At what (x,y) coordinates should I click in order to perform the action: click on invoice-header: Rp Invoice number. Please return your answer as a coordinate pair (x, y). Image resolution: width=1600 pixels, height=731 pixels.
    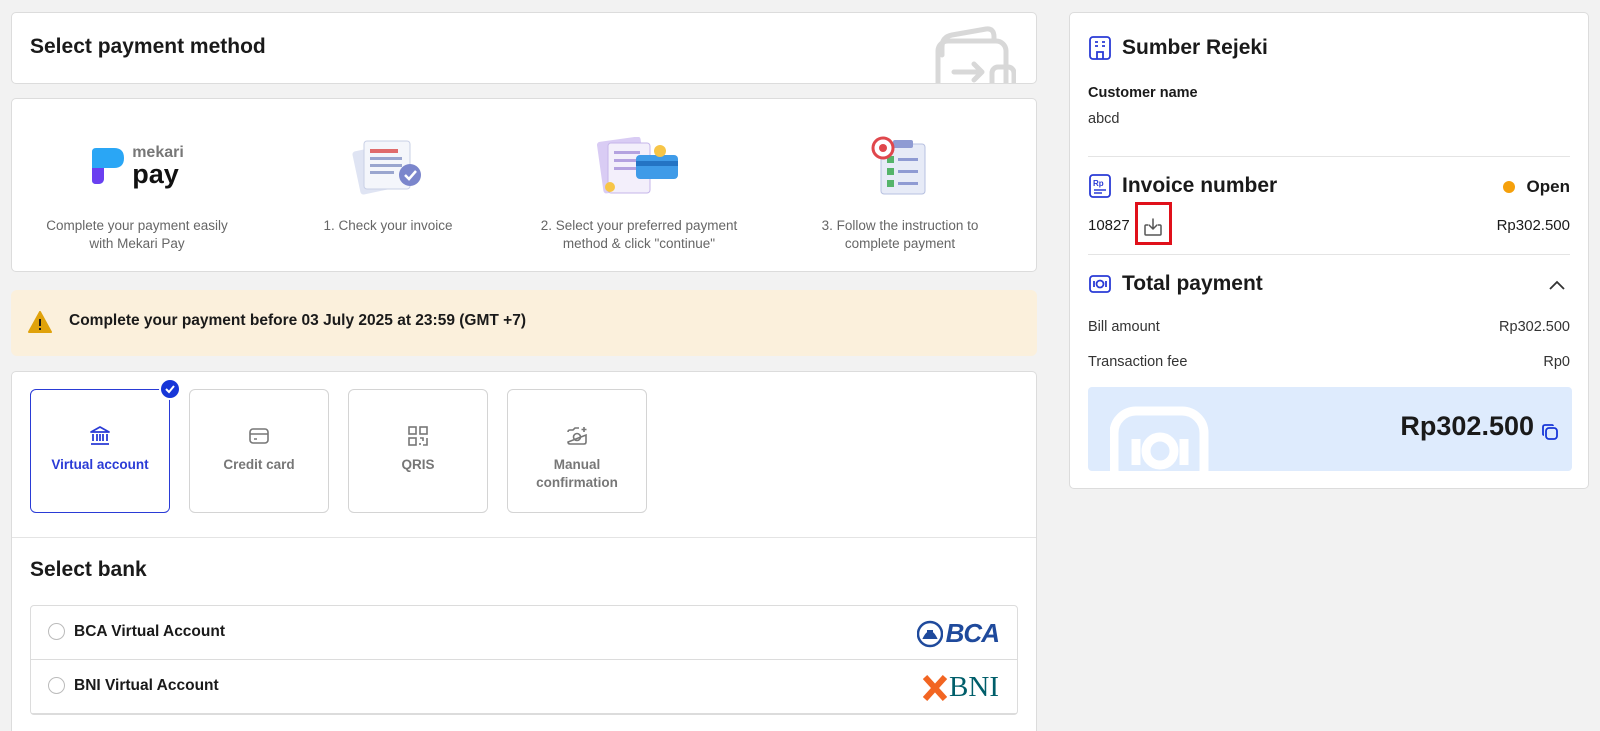
    Looking at the image, I should click on (1182, 186).